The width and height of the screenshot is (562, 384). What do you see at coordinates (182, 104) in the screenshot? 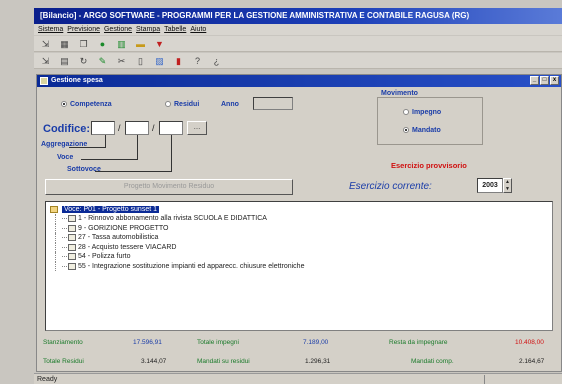
I see `radio-residui: Residui` at bounding box center [182, 104].